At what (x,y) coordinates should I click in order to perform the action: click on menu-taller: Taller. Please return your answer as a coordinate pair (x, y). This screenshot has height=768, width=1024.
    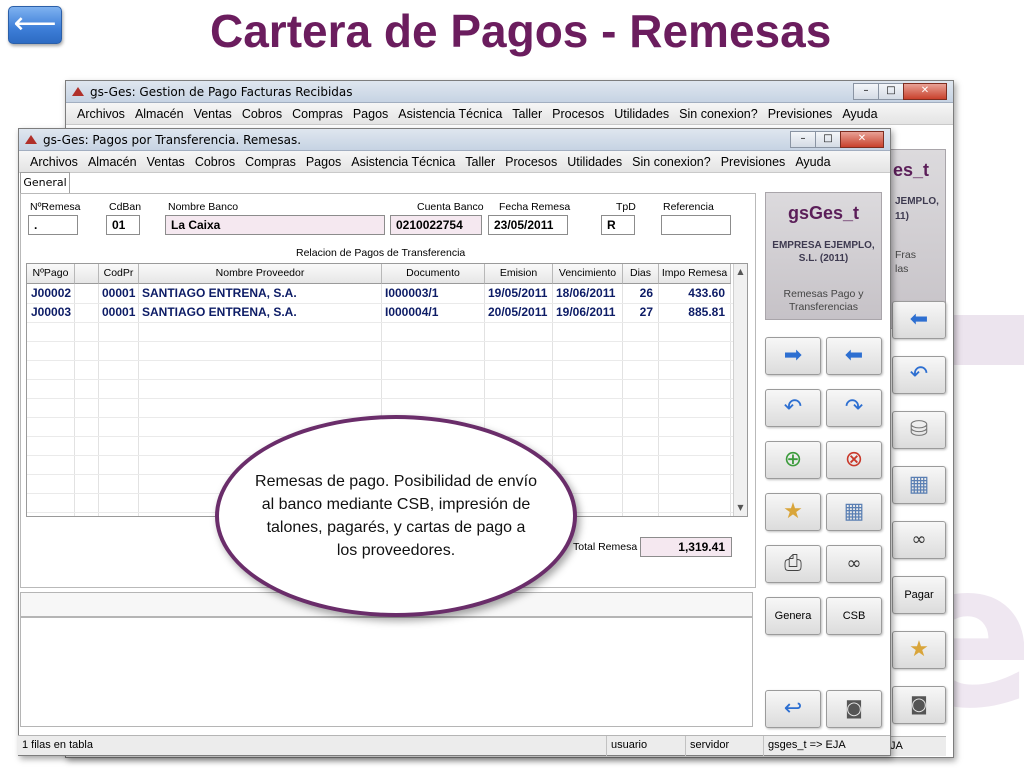
    Looking at the image, I should click on (480, 162).